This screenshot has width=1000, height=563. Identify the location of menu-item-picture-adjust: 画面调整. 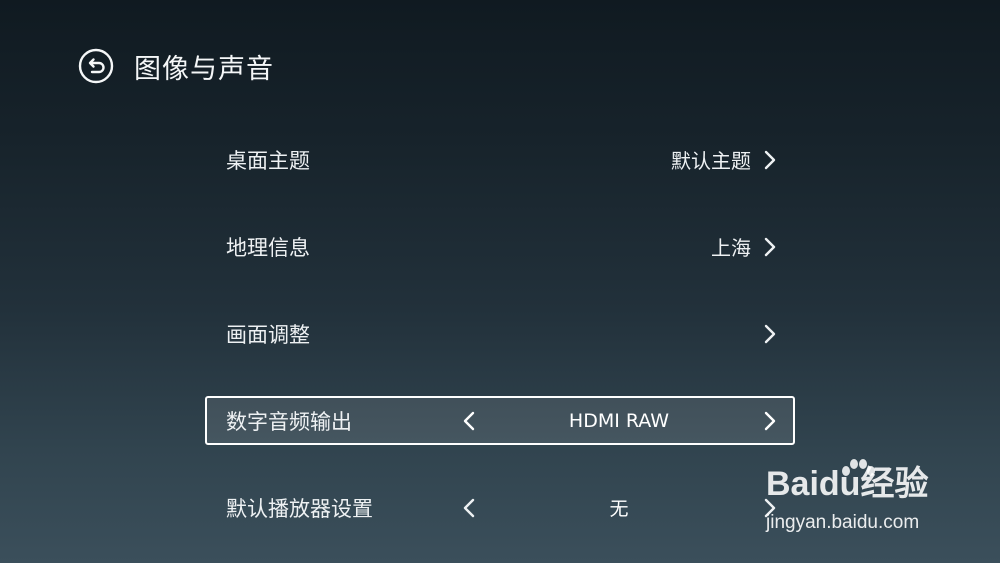
(500, 333).